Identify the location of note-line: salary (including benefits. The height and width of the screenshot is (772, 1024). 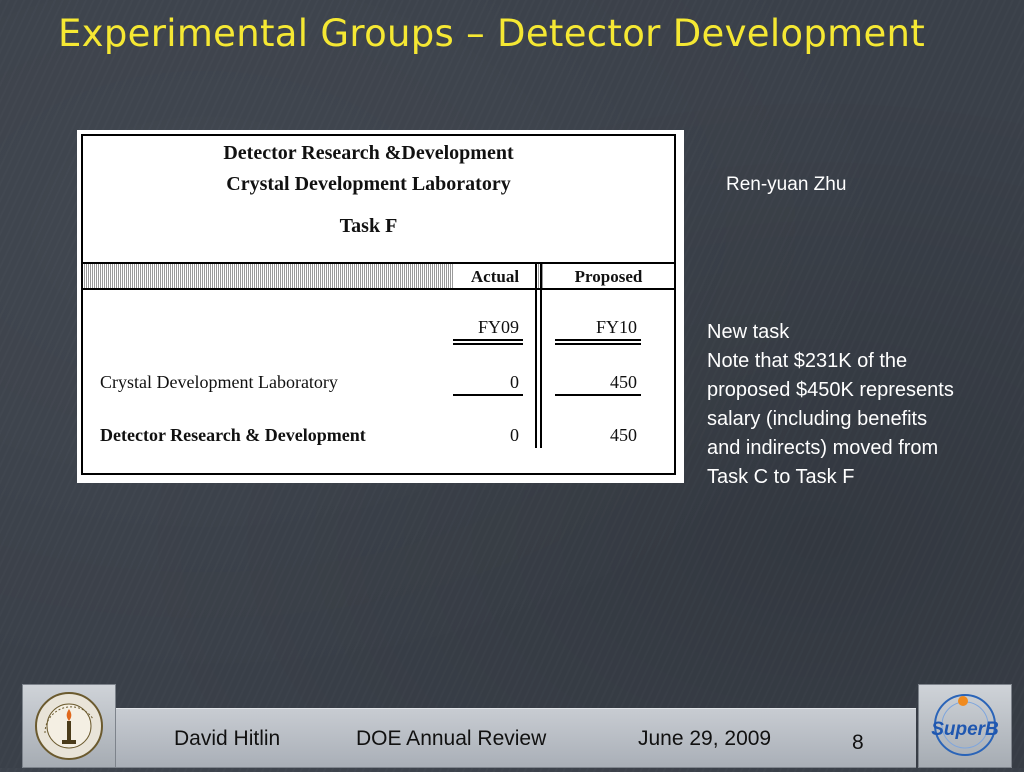
(817, 419).